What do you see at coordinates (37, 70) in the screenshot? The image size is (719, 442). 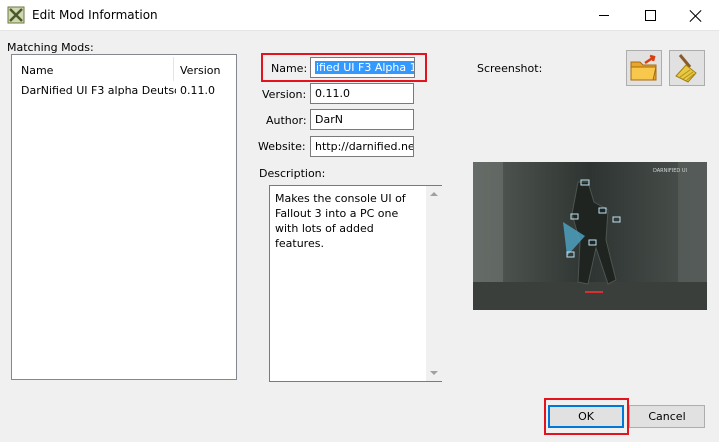 I see `column-header-name: Name` at bounding box center [37, 70].